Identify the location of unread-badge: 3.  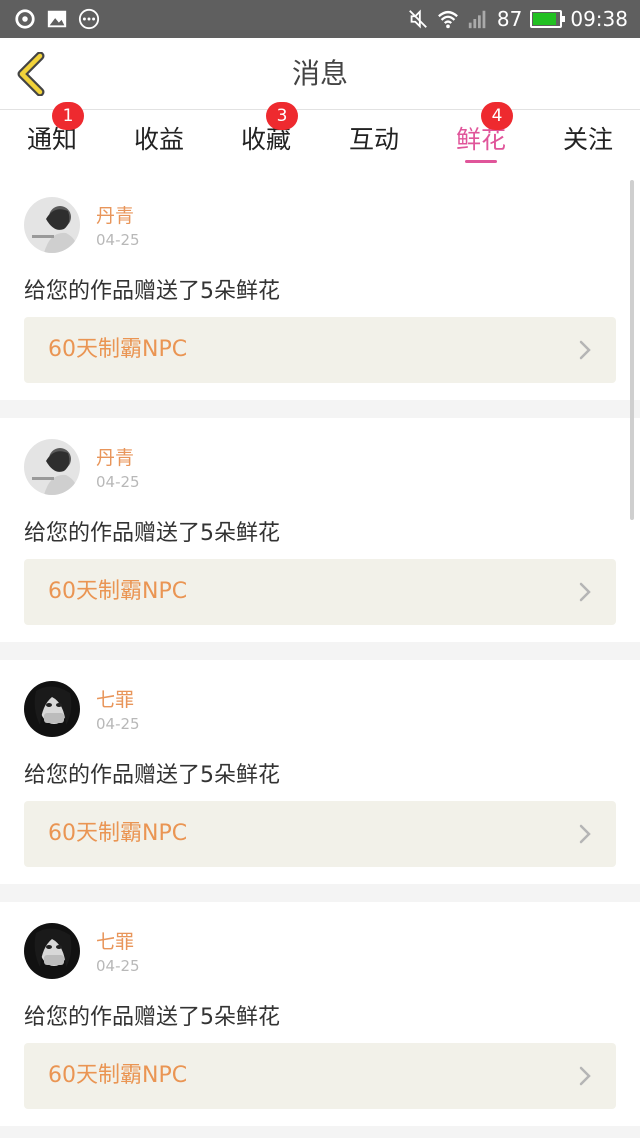
(282, 116).